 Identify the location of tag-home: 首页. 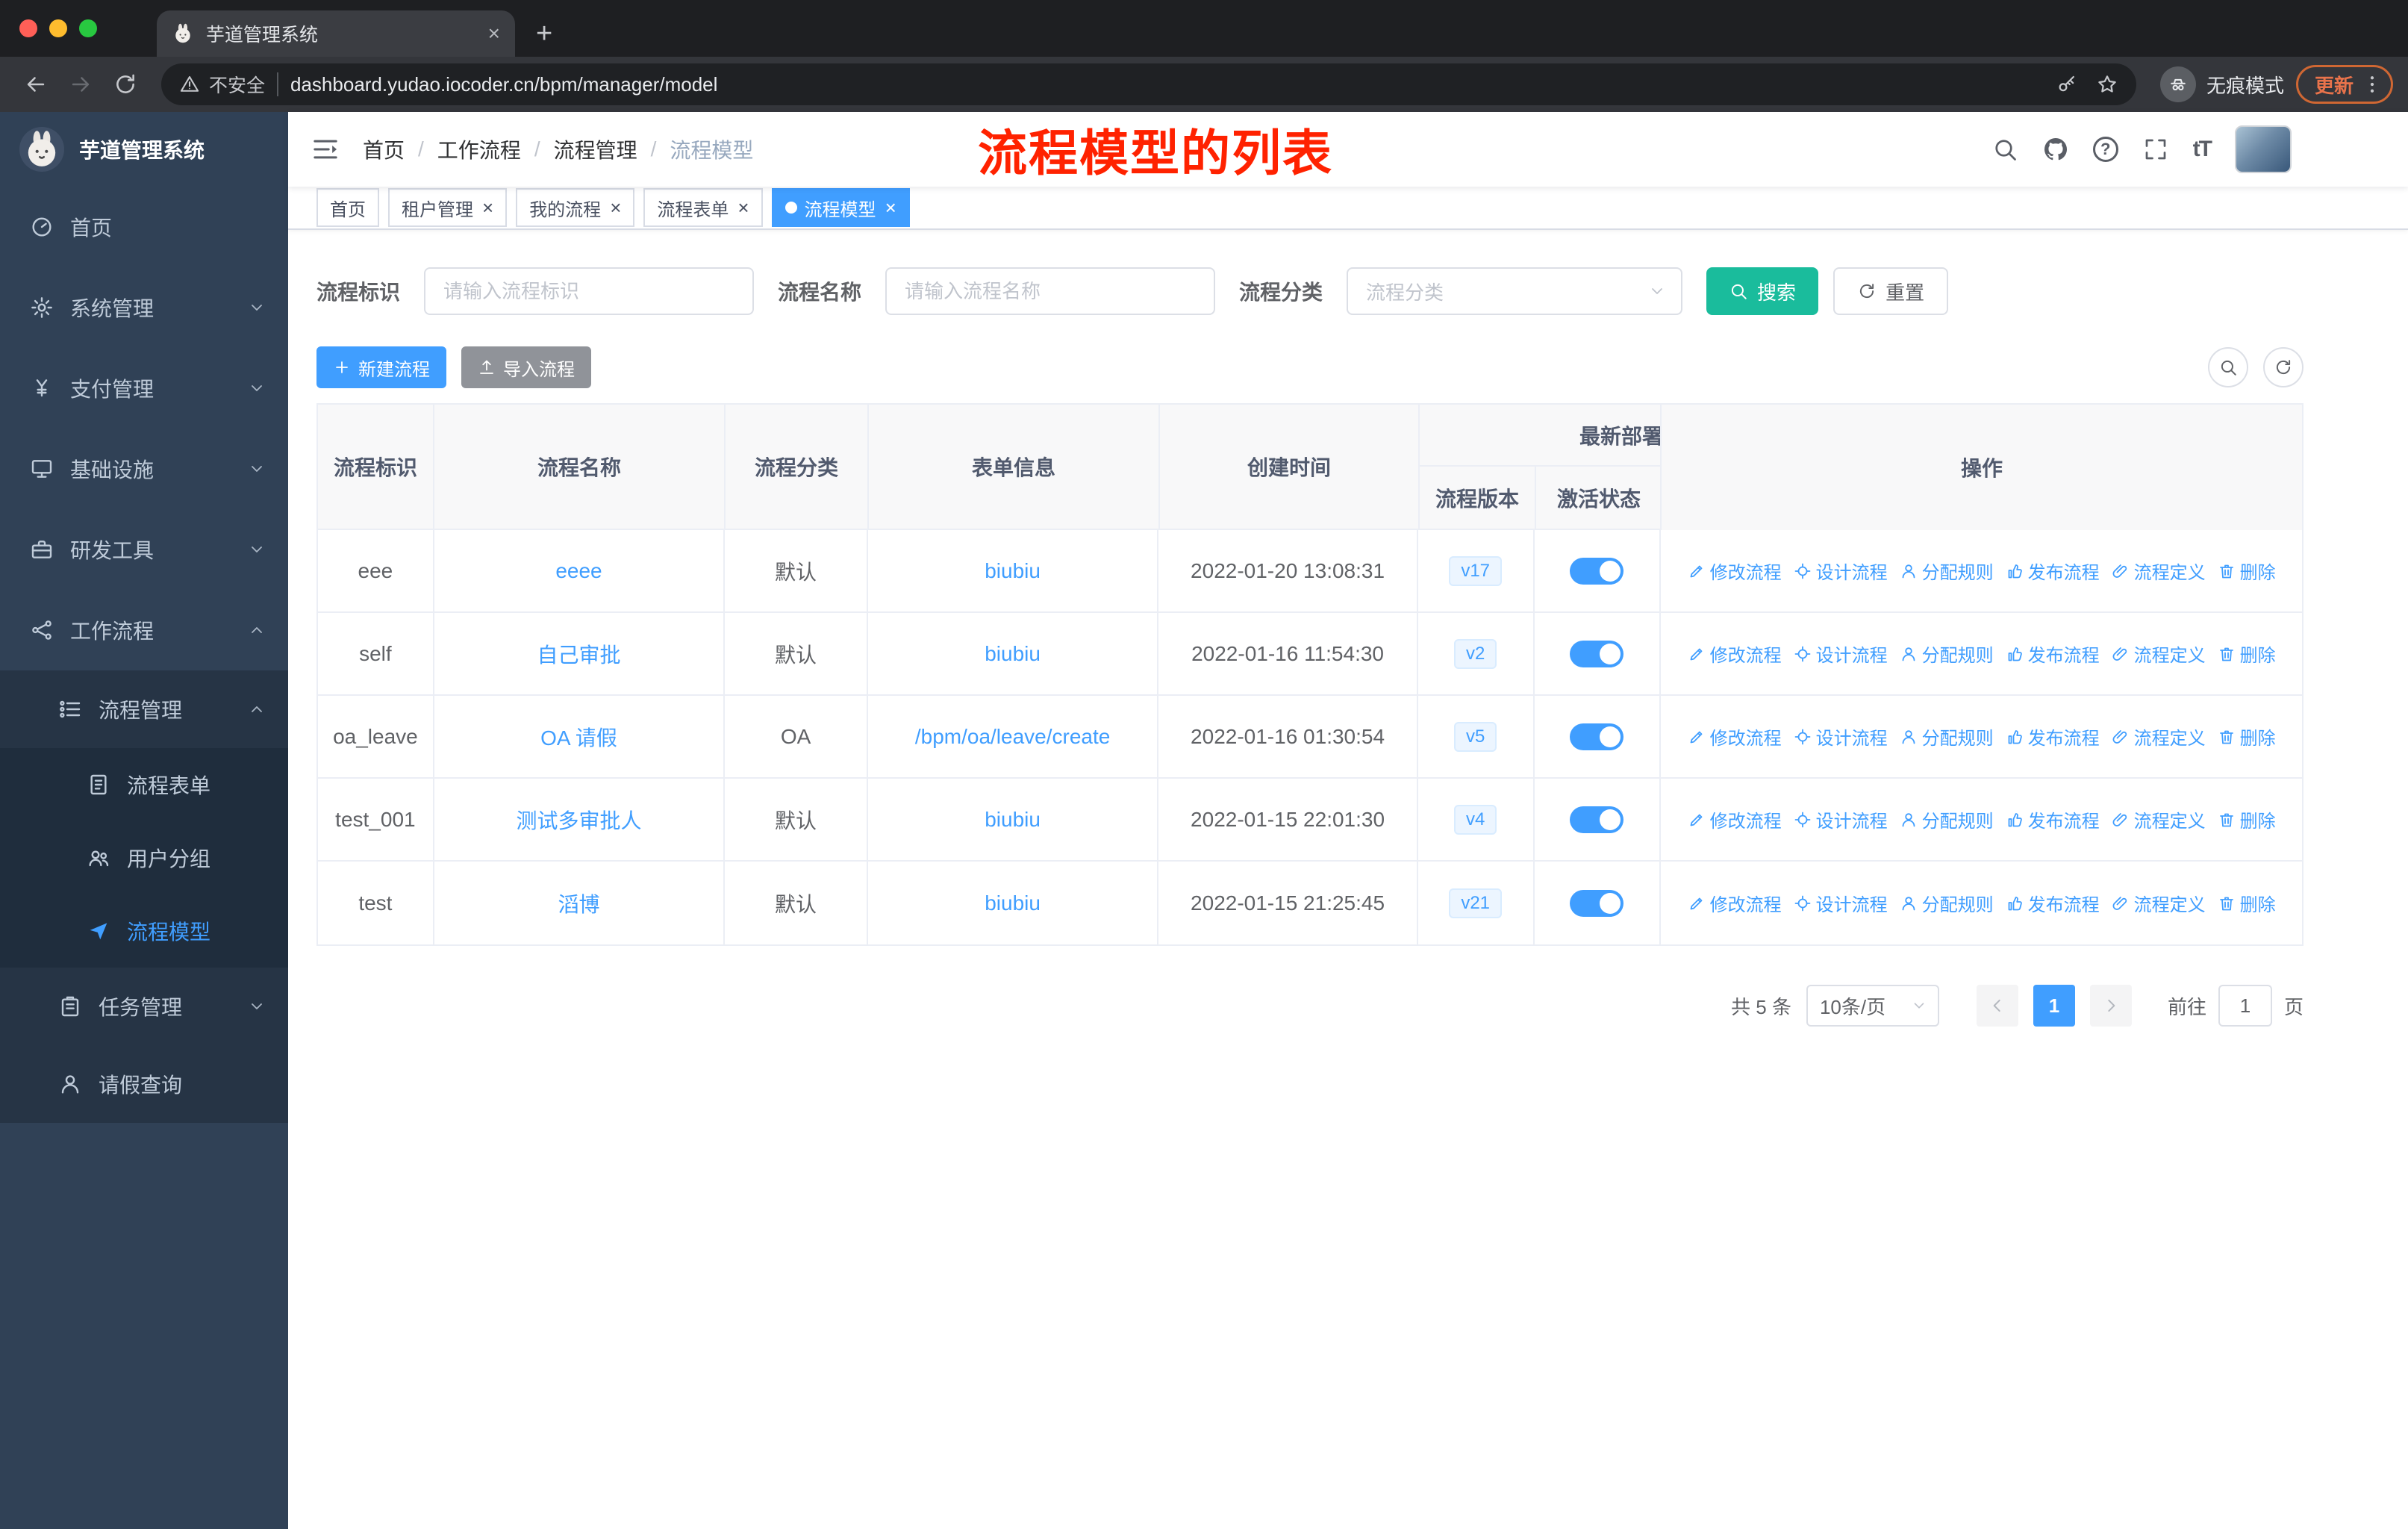
(347, 207).